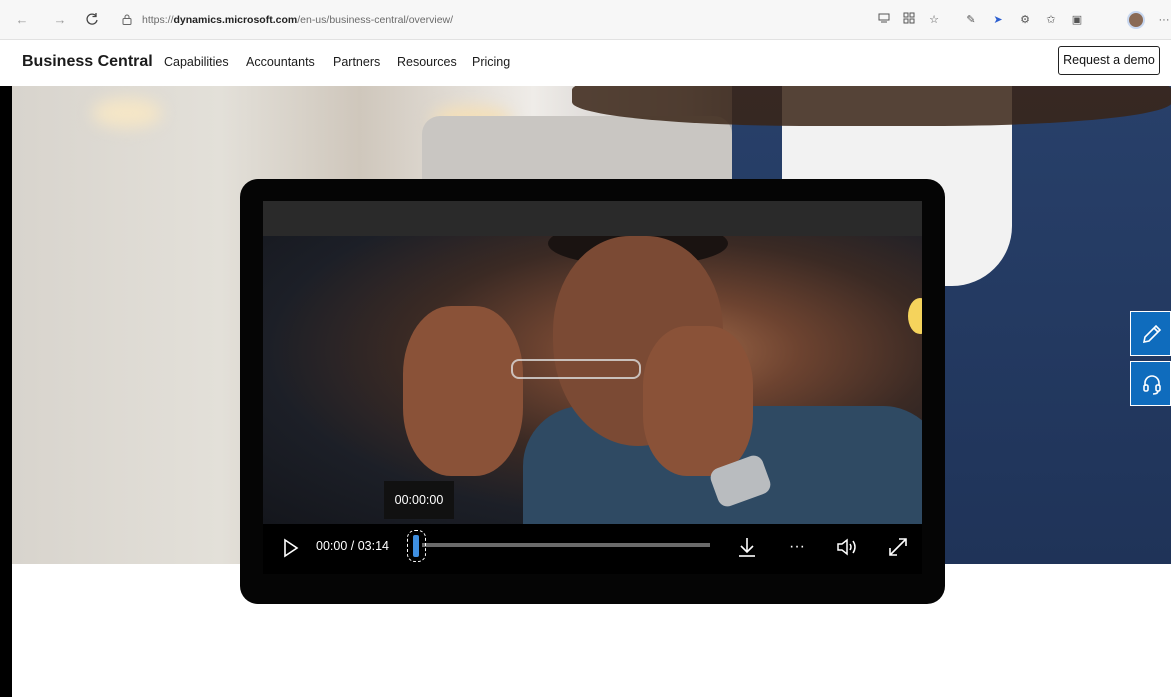 This screenshot has width=1171, height=697. I want to click on extension-icon: ✎, so click(971, 20).